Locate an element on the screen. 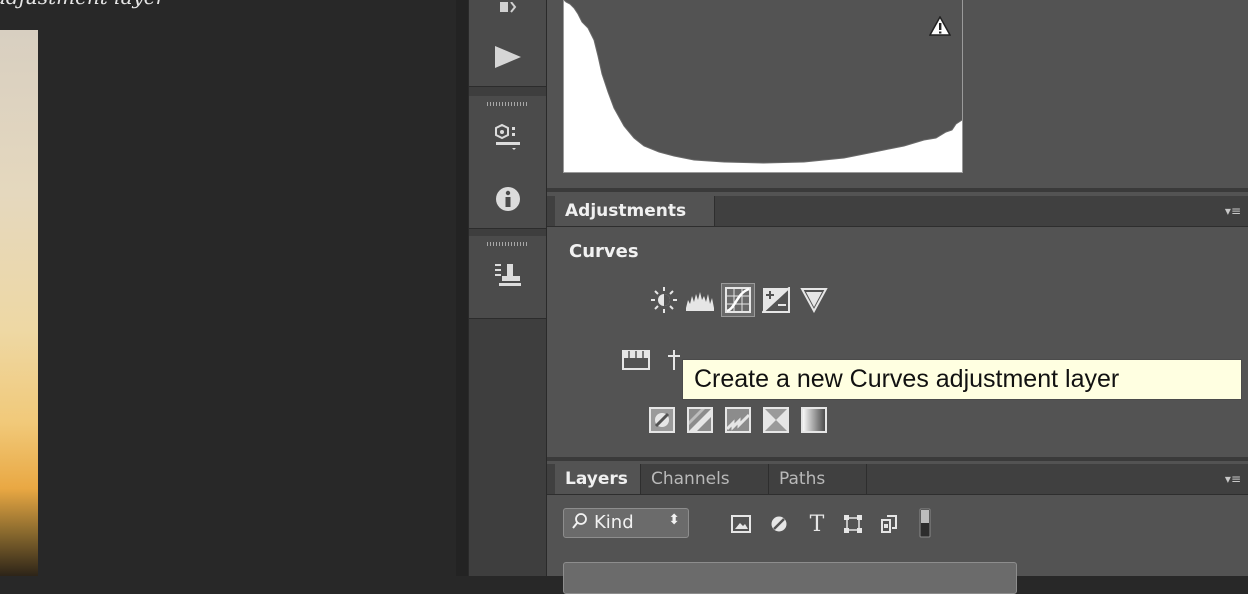  play-icon is located at coordinates (508, 57).